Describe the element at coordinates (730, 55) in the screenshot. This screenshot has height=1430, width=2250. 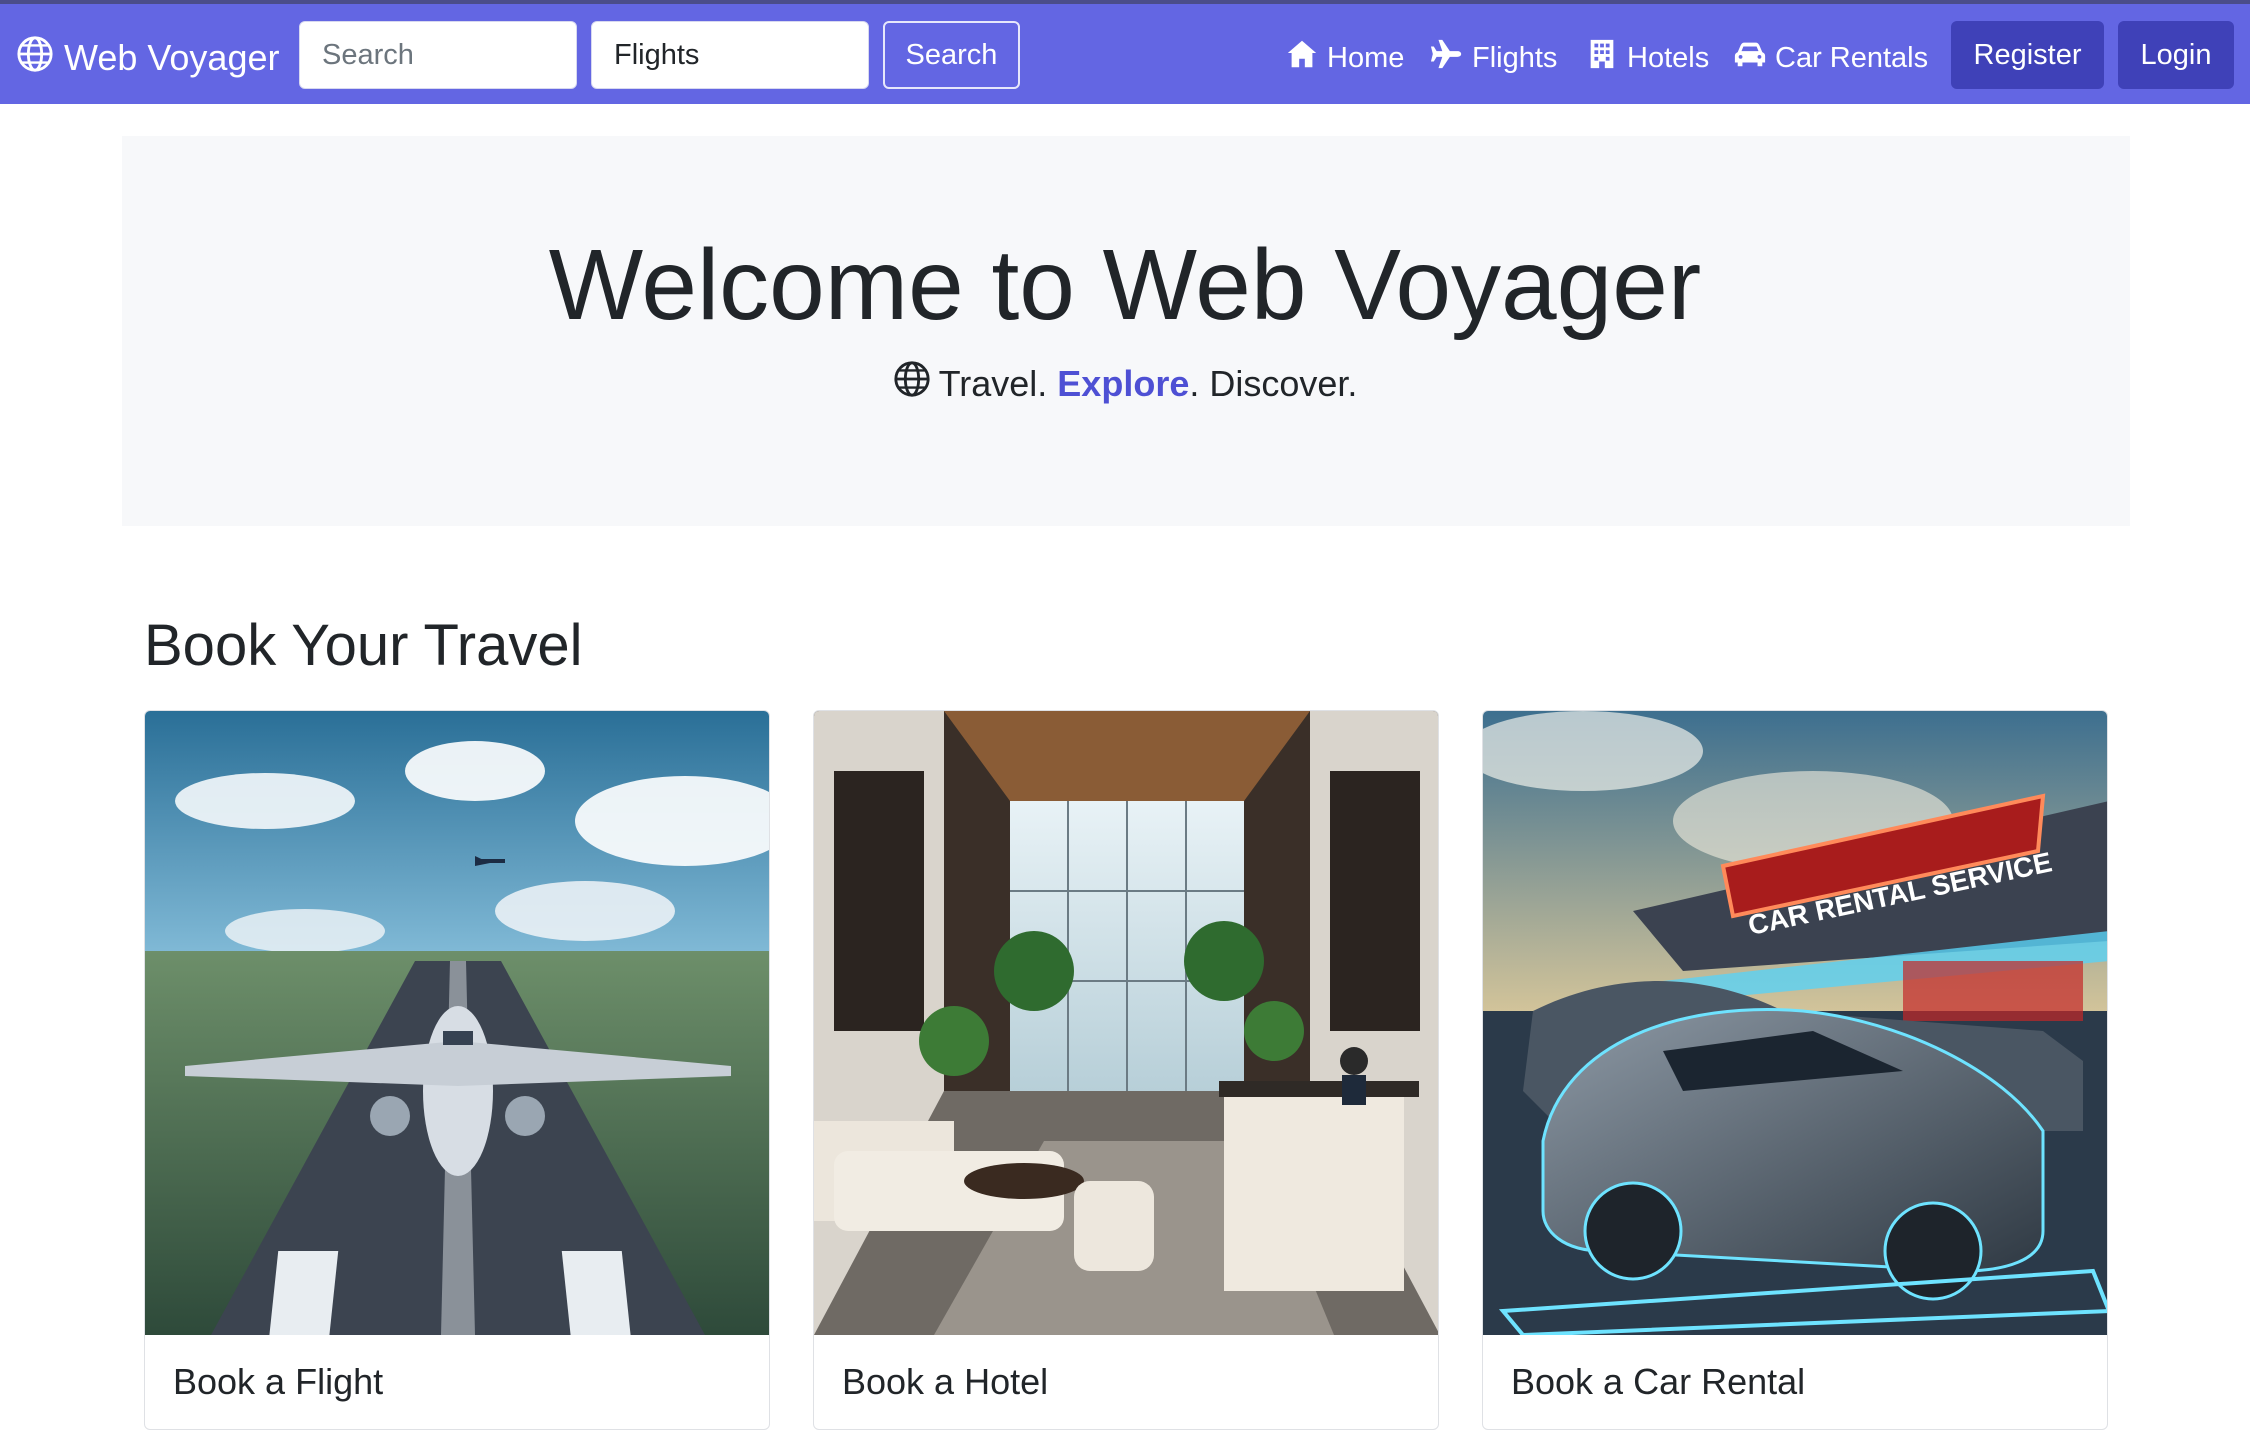
I see `category-select: Flights` at that location.